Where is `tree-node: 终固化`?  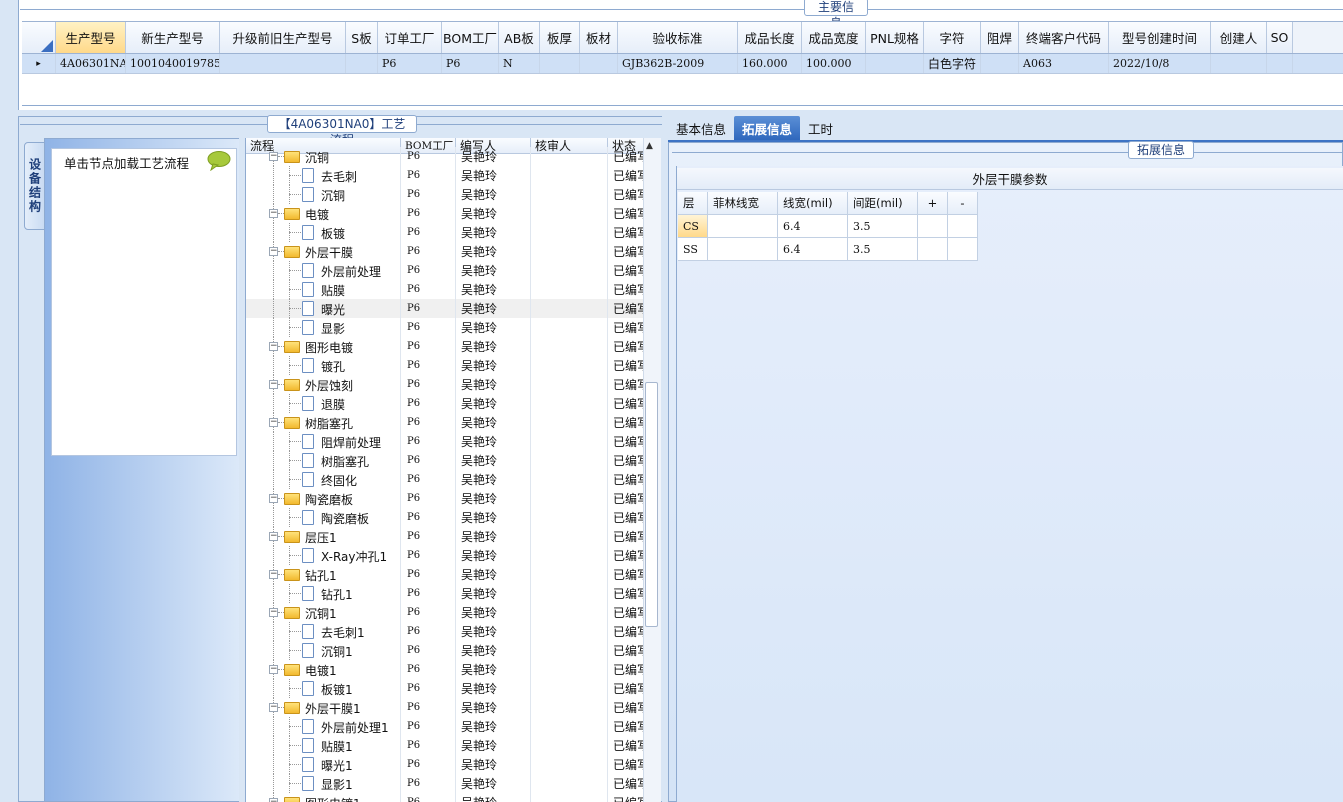
tree-node: 终固化 is located at coordinates (323, 479).